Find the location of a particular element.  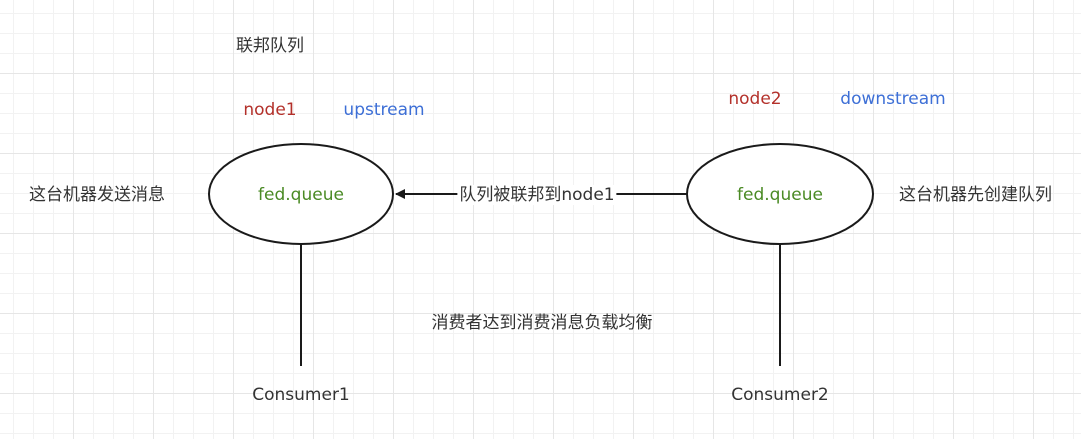

left-side-note: 这台机器发送消息 is located at coordinates (97, 195).